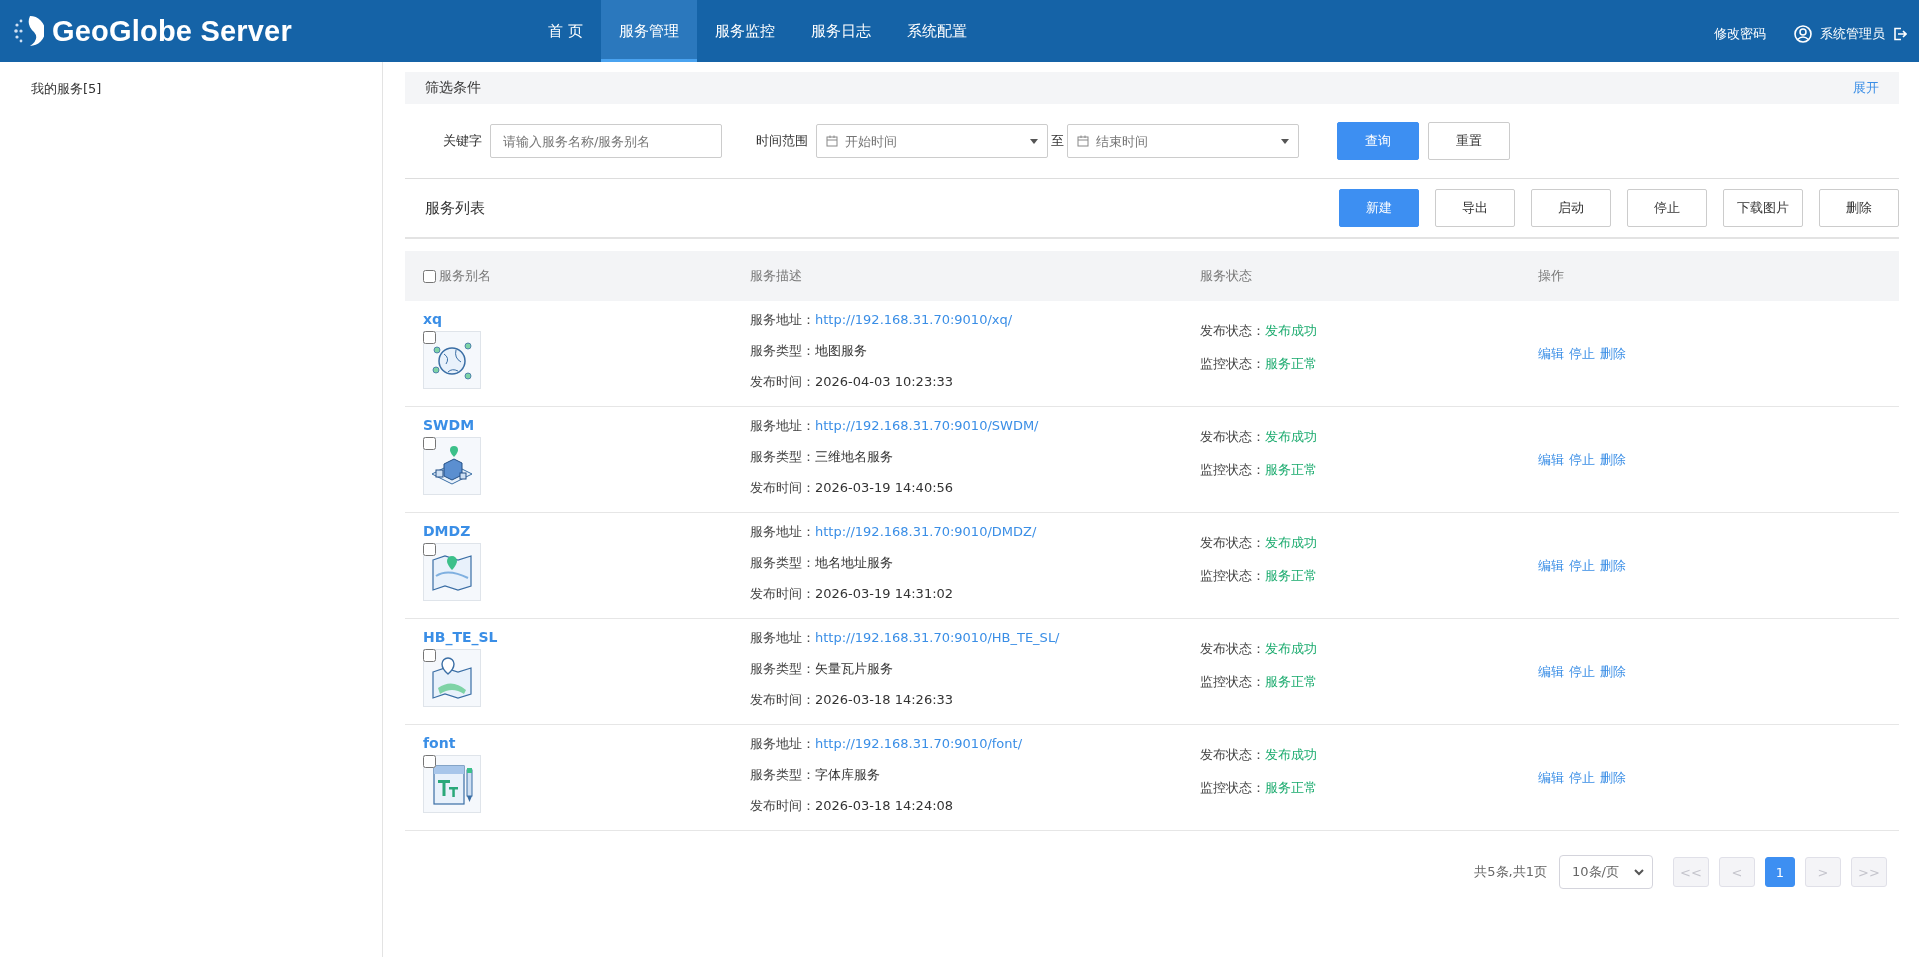 The width and height of the screenshot is (1919, 957). What do you see at coordinates (460, 637) in the screenshot?
I see `service-name-link: HB_TE_SL` at bounding box center [460, 637].